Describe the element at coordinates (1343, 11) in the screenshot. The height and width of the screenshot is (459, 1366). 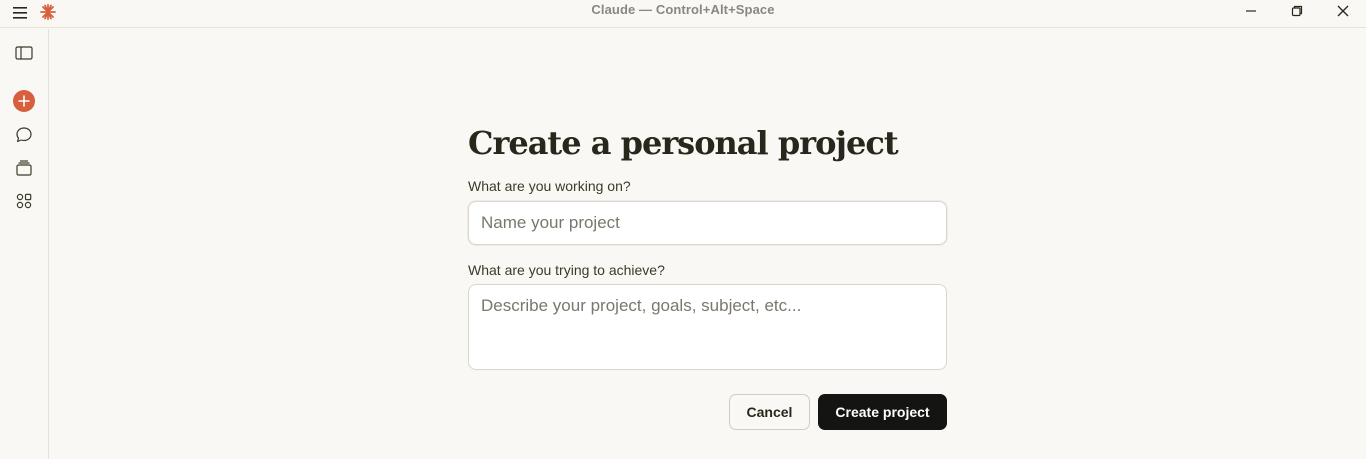
I see `close-icon` at that location.